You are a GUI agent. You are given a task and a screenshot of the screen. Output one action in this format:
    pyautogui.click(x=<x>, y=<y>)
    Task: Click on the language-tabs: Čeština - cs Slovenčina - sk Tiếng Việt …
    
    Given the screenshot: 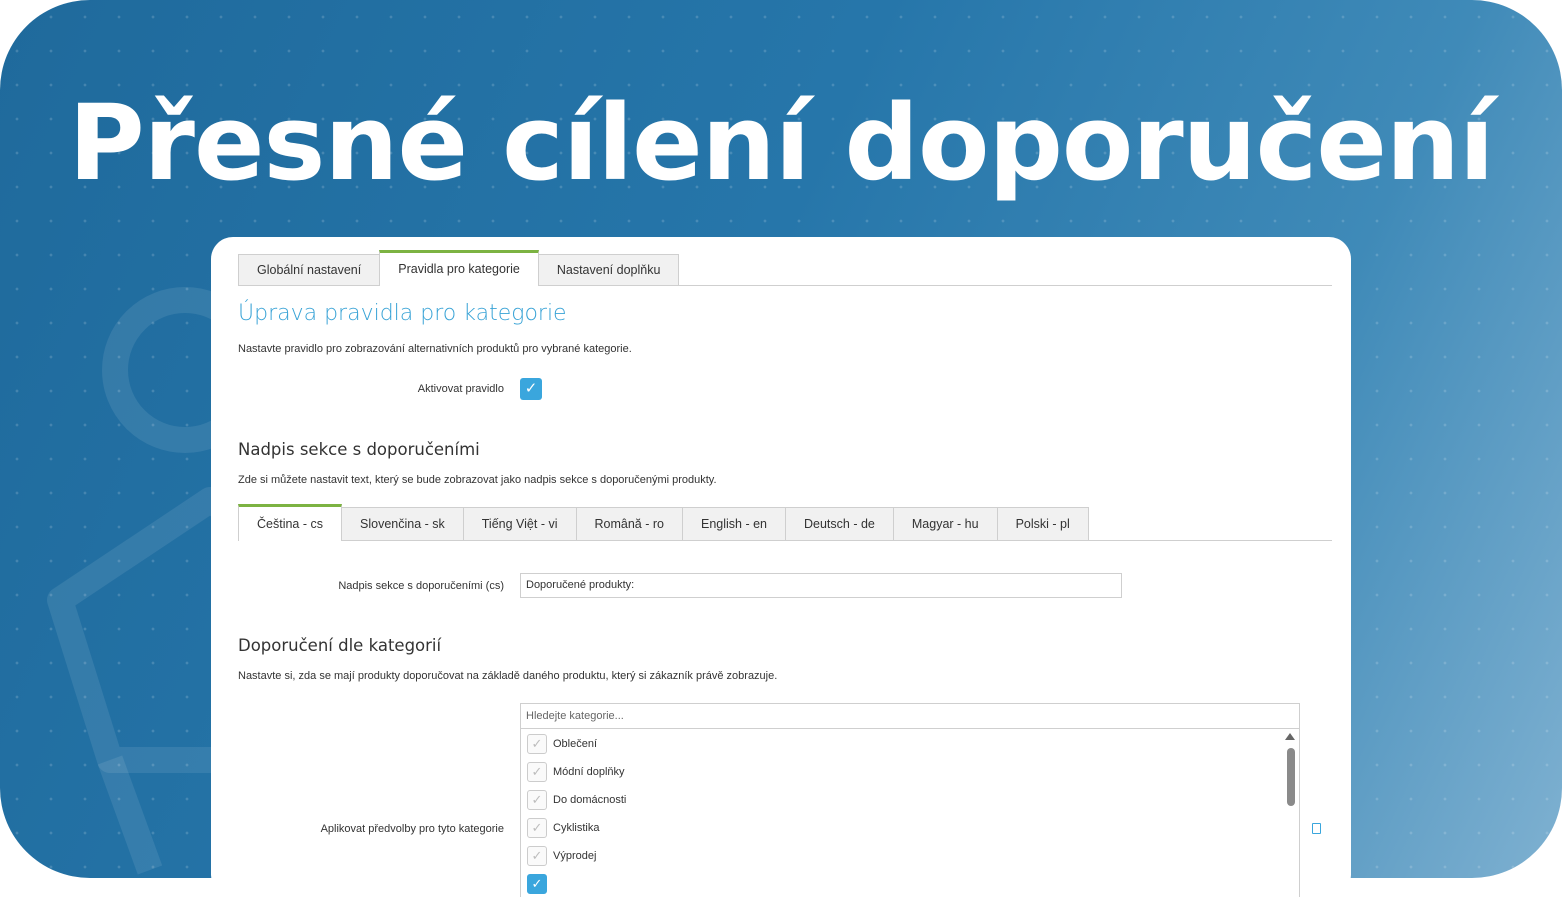 What is the action you would take?
    pyautogui.click(x=785, y=522)
    